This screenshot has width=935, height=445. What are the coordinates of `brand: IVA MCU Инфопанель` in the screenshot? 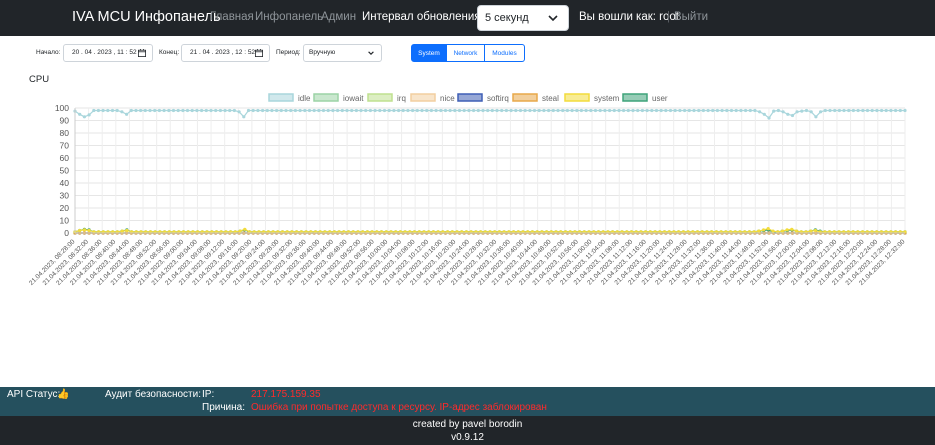 It's located at (146, 17).